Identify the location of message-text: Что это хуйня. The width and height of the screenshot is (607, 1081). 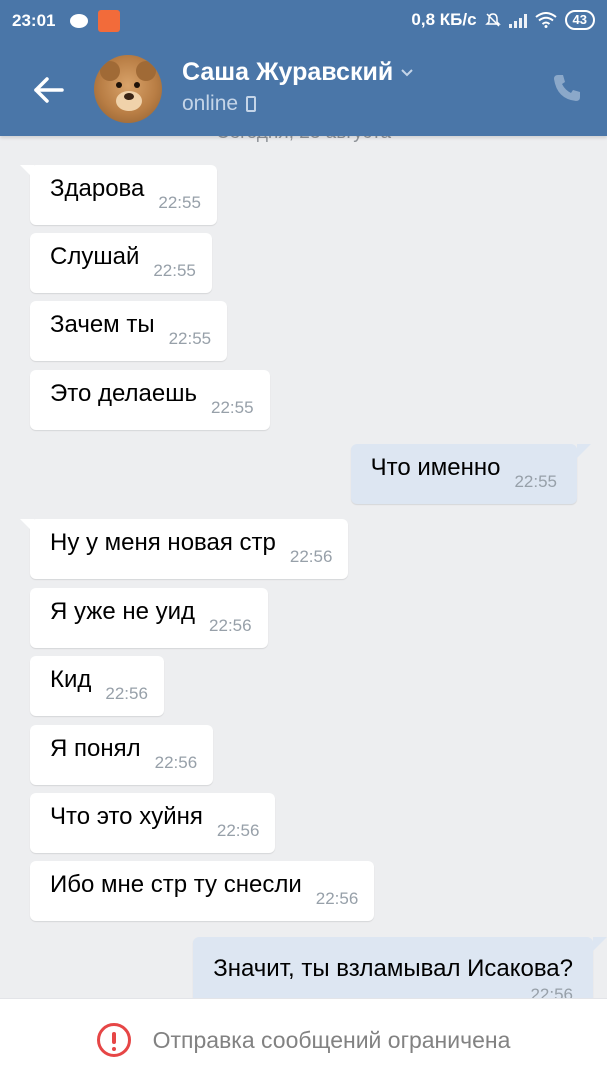
(126, 816).